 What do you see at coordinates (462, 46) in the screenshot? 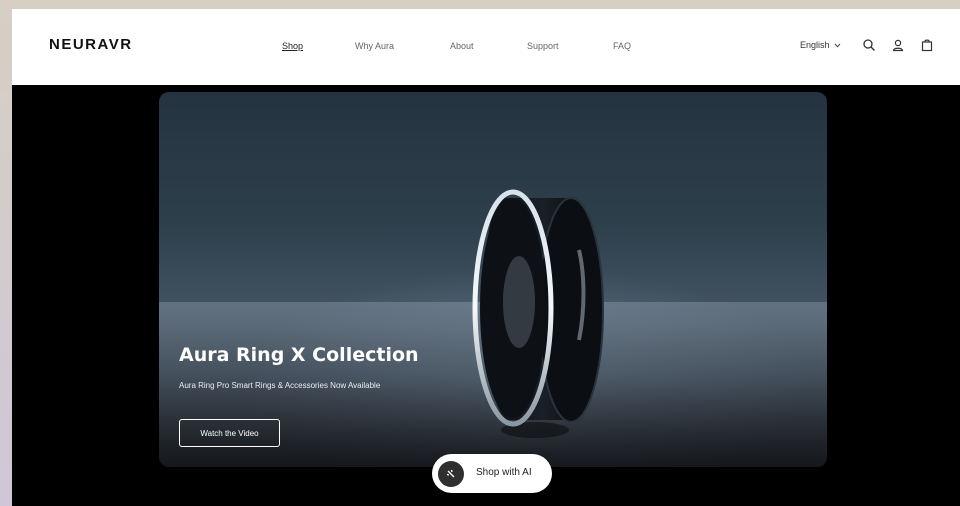
I see `nav-about: About` at bounding box center [462, 46].